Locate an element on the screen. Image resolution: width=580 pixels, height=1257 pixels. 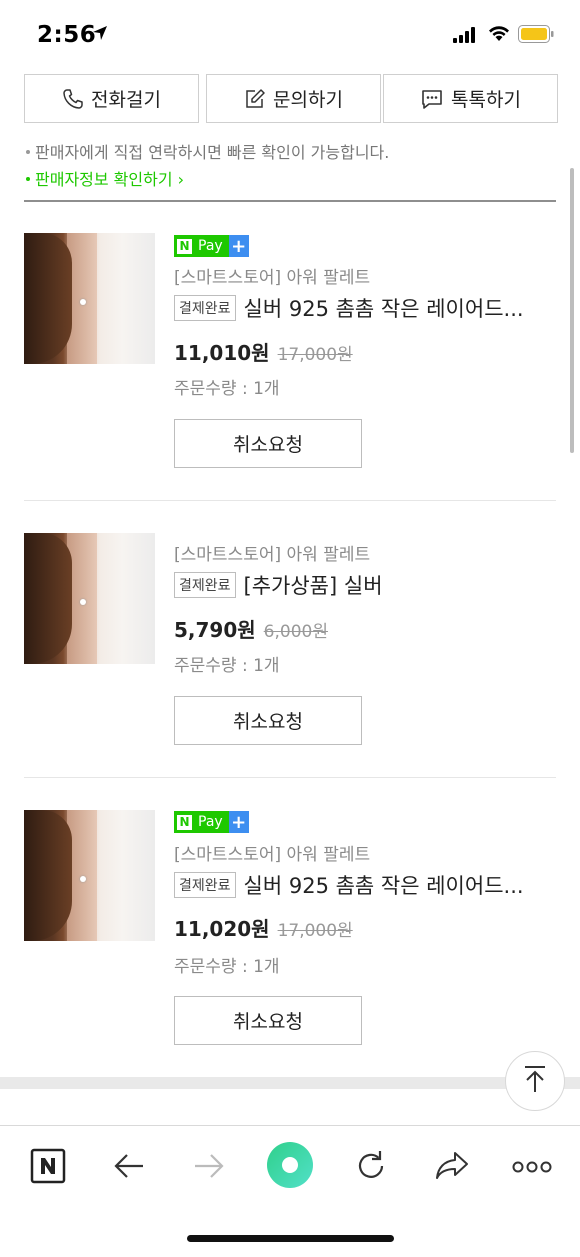
battery-icon is located at coordinates (536, 36).